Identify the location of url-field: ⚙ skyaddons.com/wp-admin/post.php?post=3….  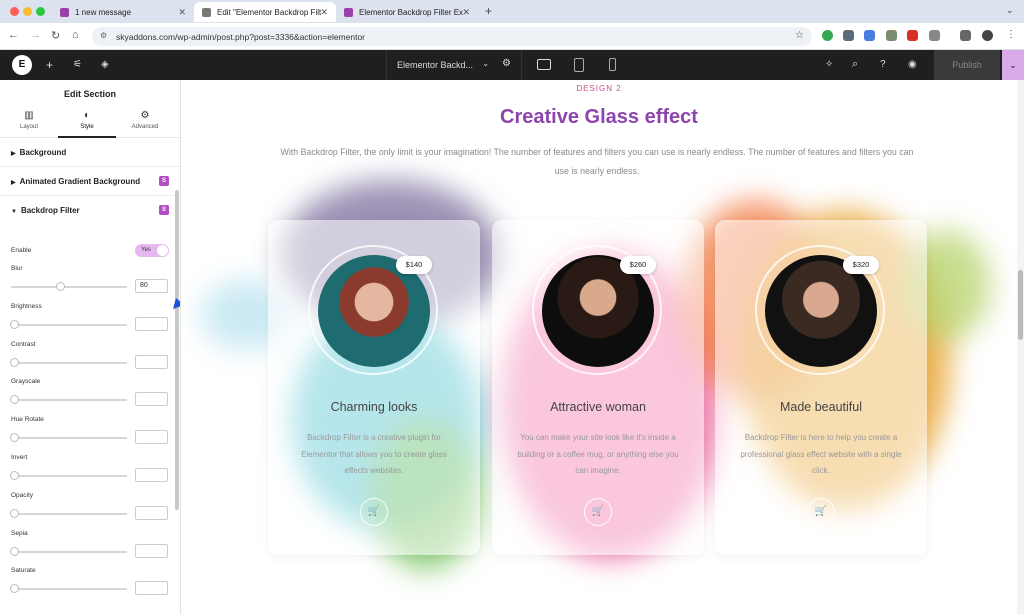
(452, 36).